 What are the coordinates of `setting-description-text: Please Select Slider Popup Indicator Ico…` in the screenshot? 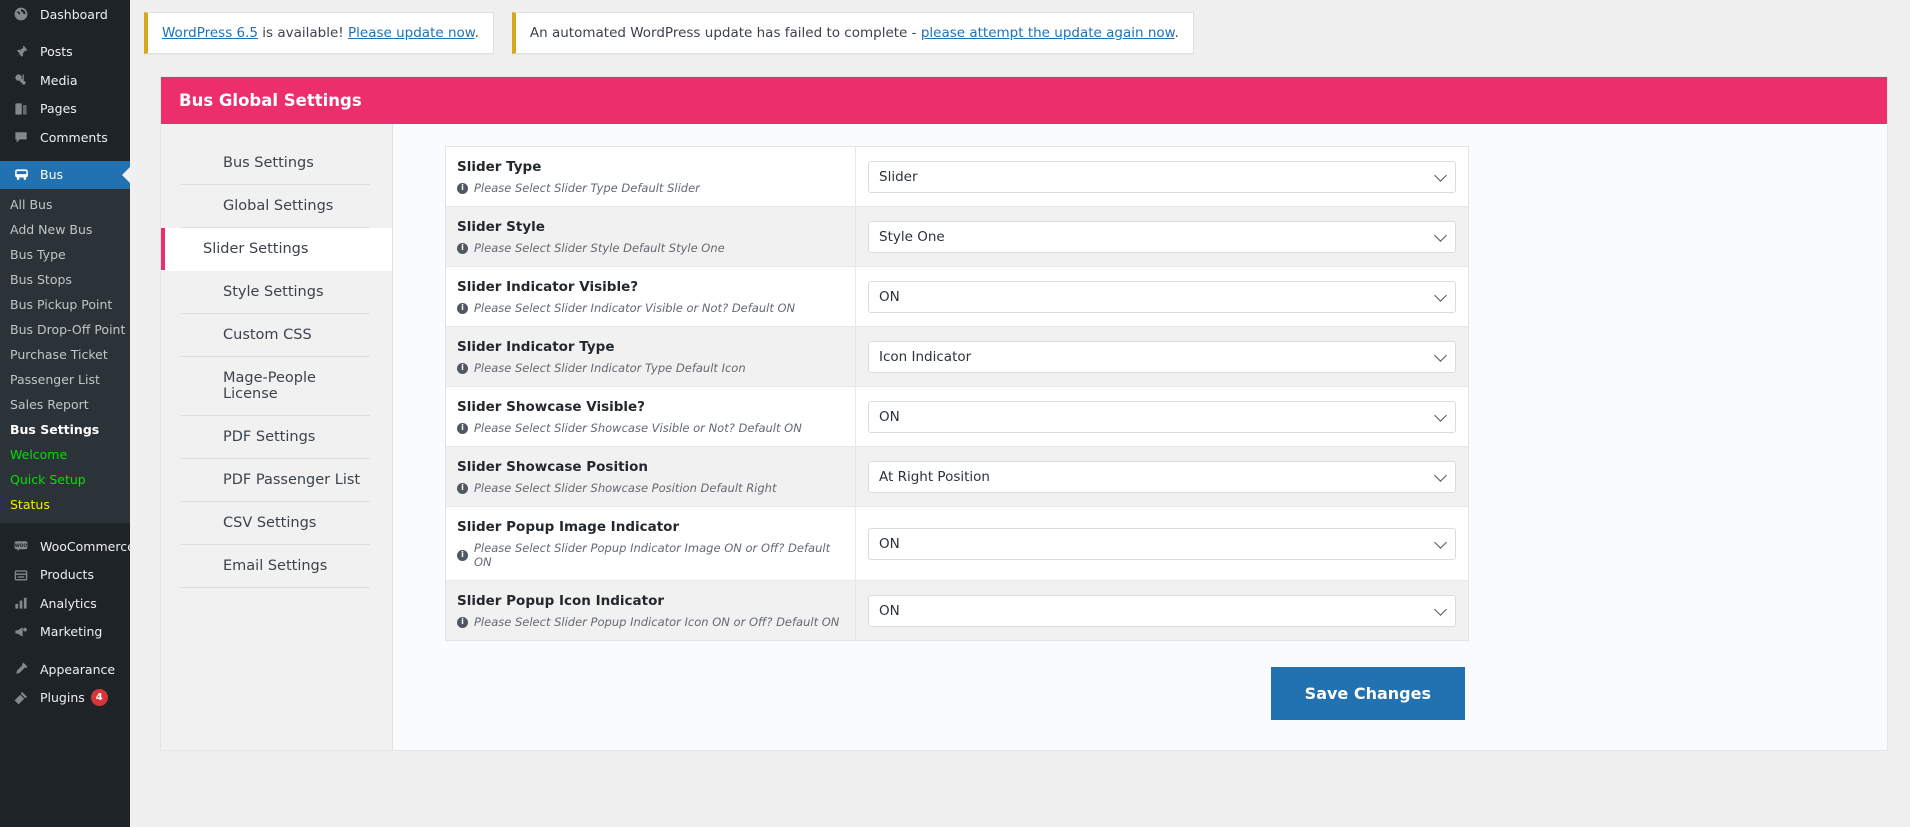 It's located at (657, 622).